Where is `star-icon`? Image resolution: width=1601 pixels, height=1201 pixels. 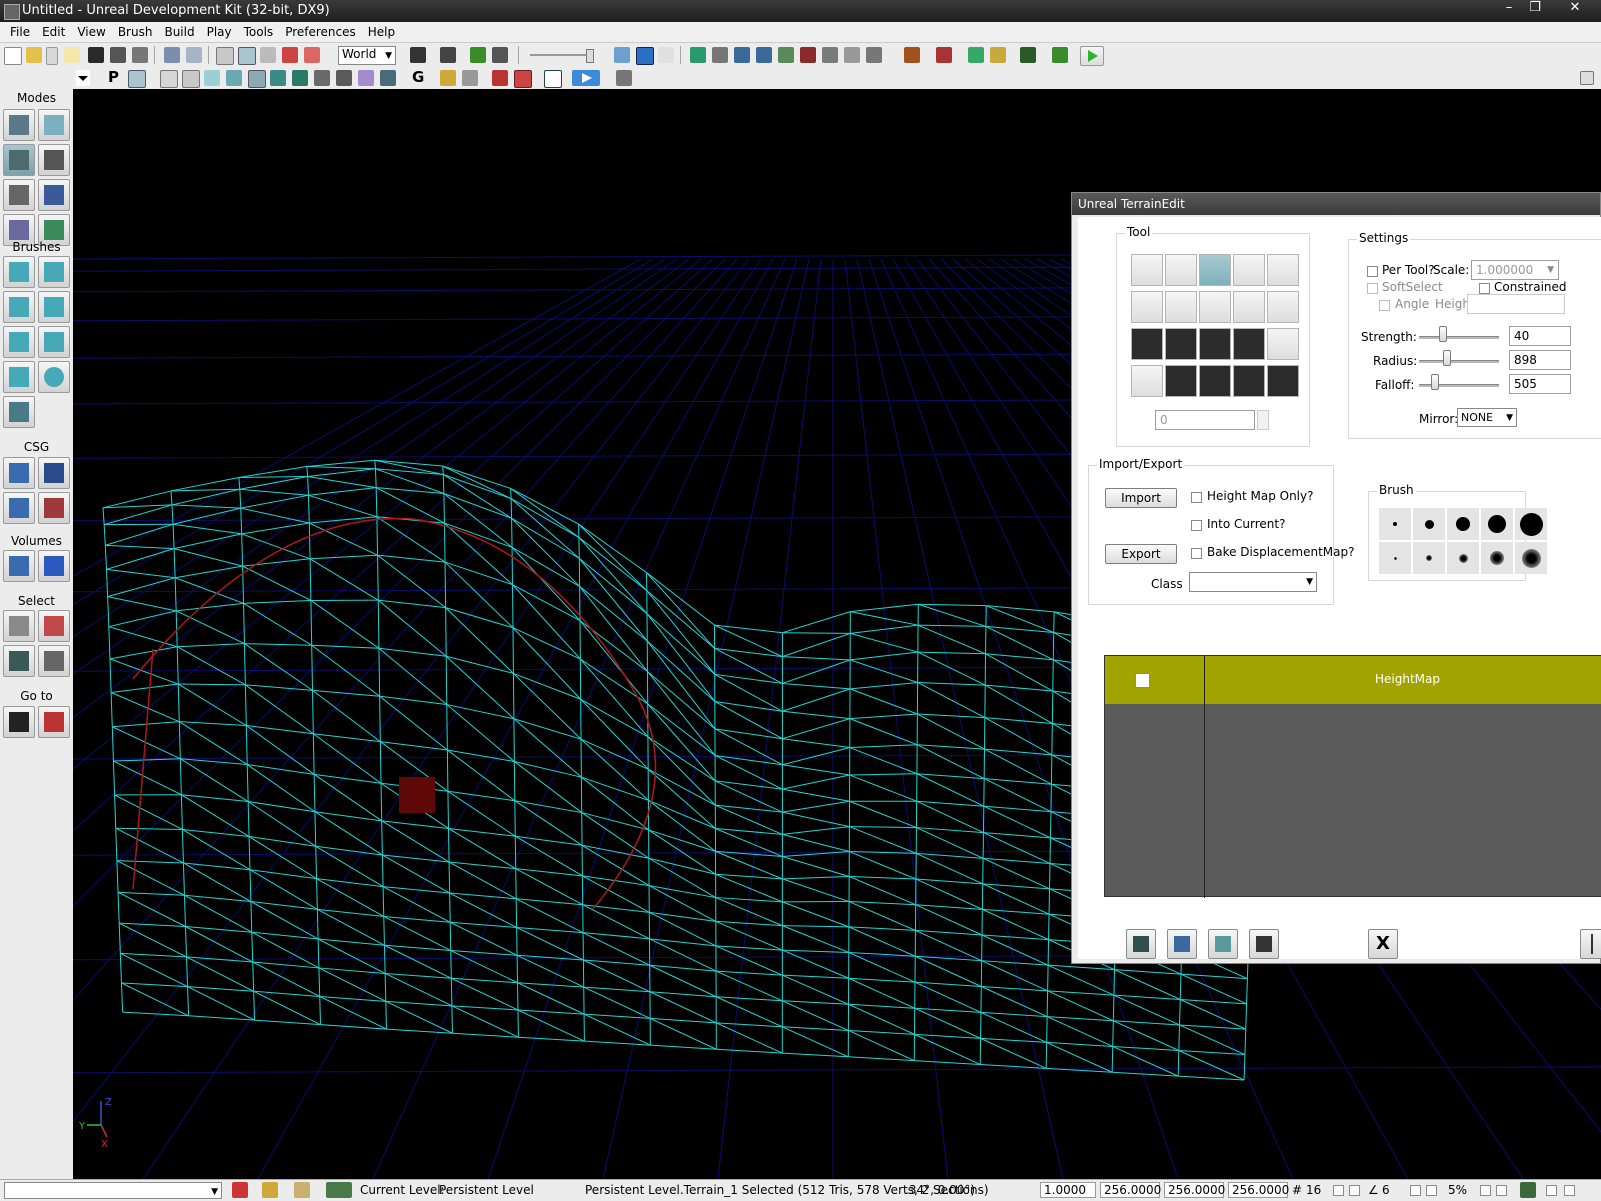
star-icon is located at coordinates (666, 55).